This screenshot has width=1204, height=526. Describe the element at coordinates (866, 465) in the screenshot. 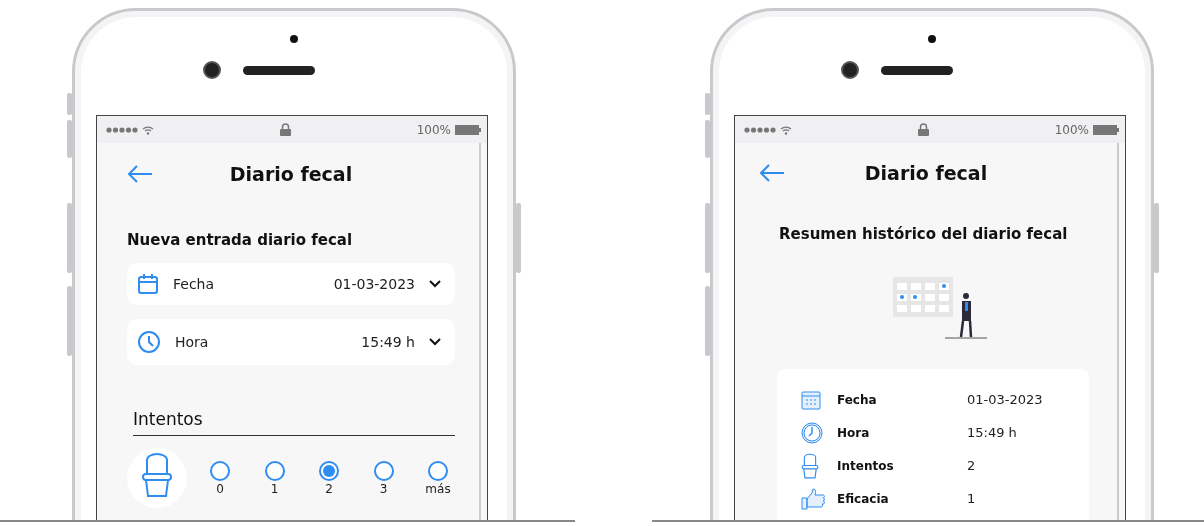

I see `summary-label: Intentos` at that location.